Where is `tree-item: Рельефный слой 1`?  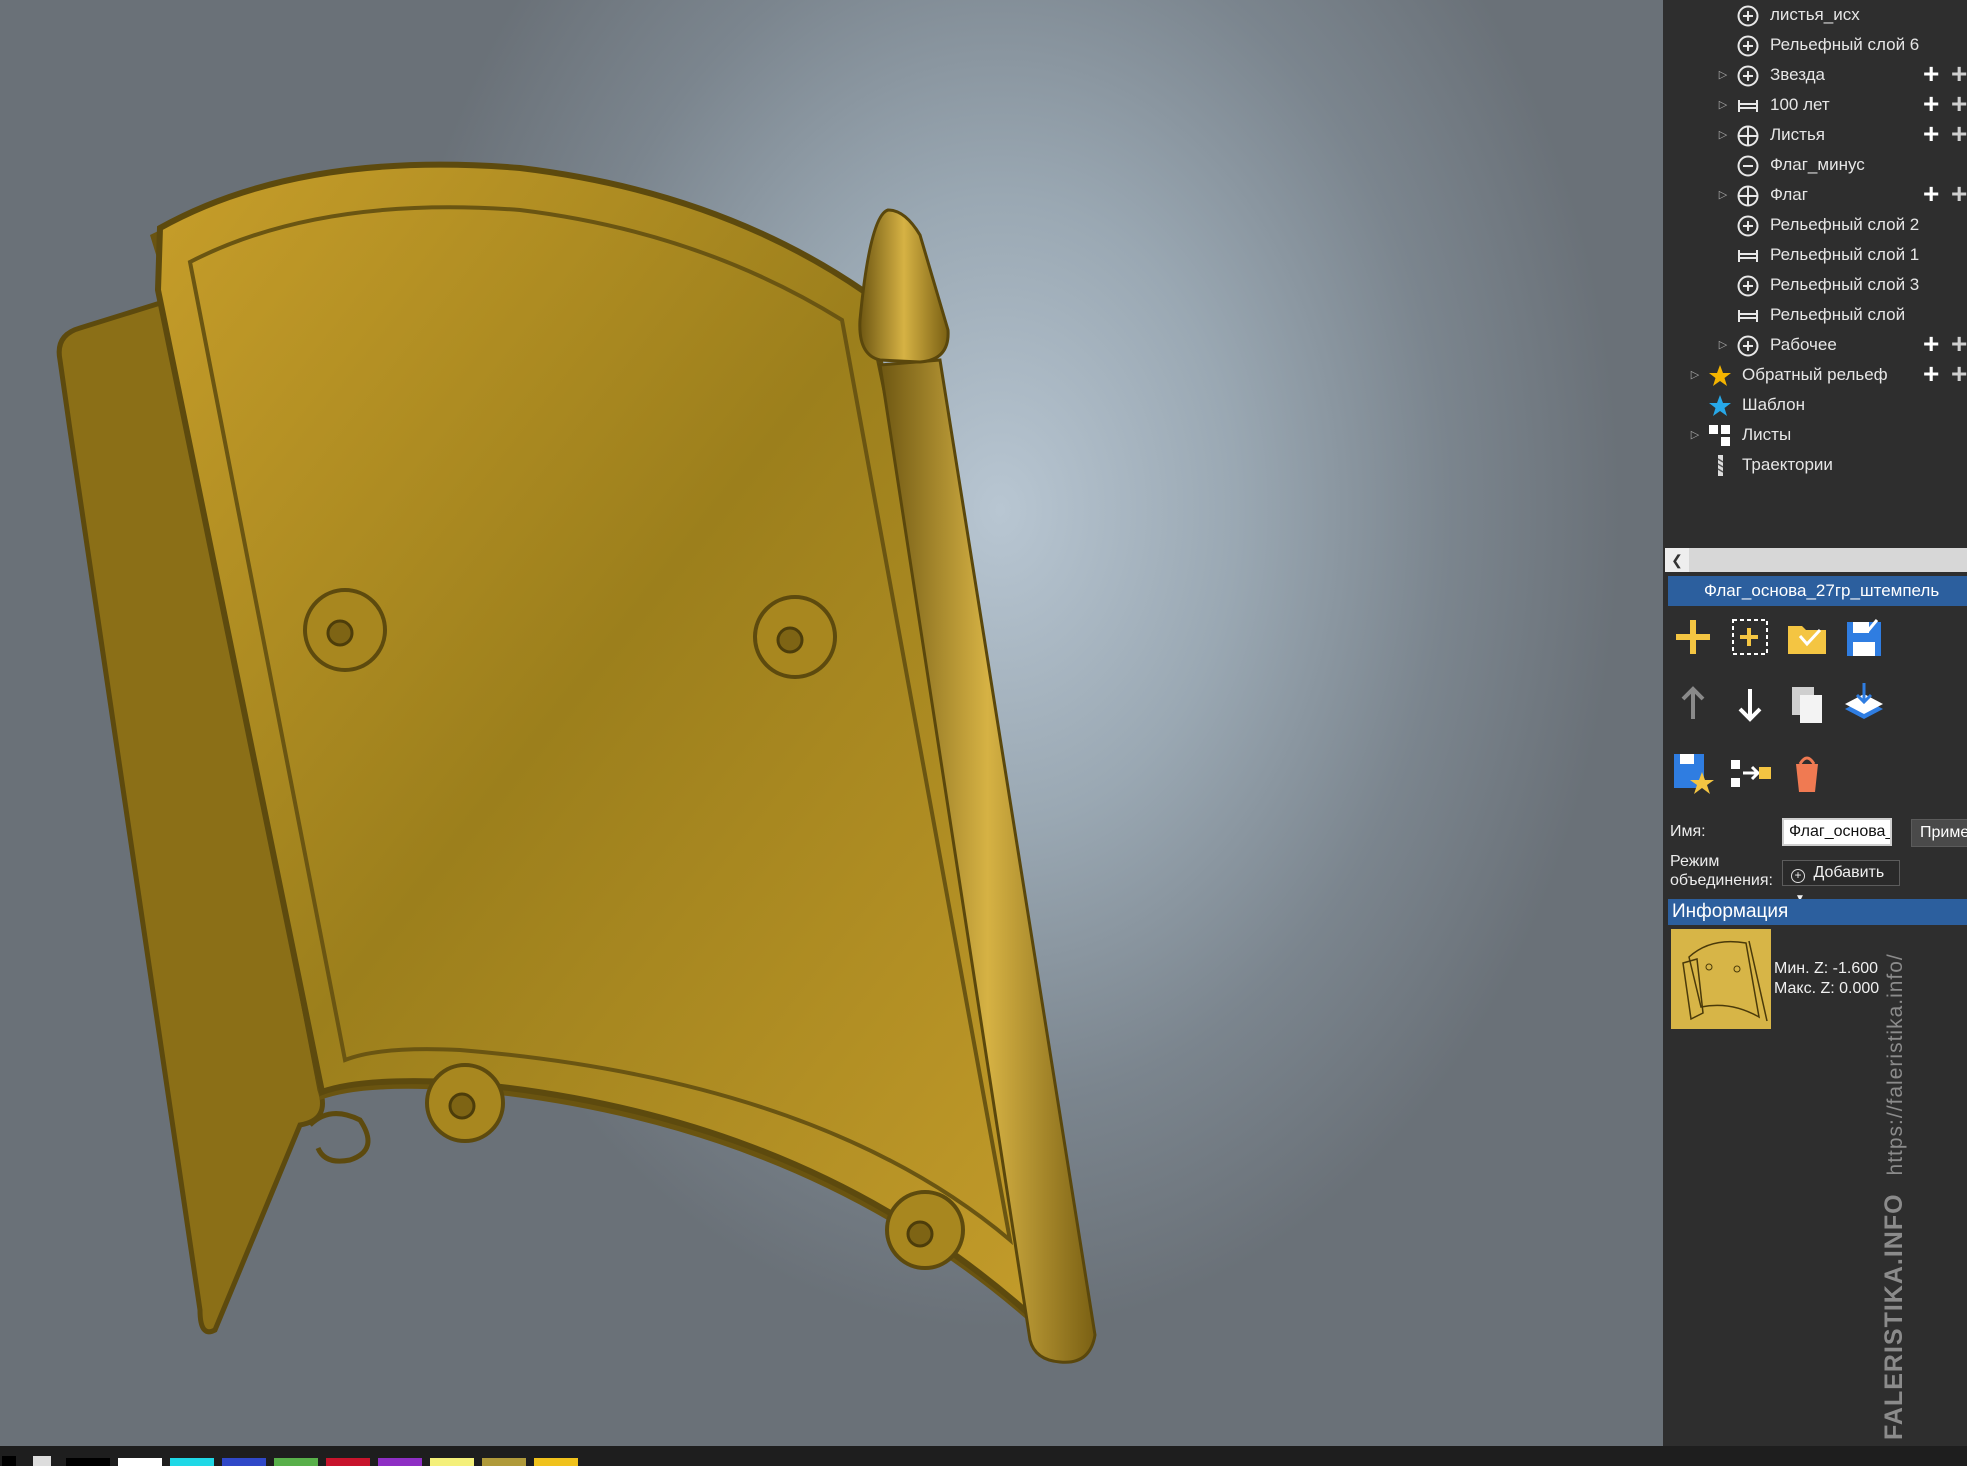 tree-item: Рельефный слой 1 is located at coordinates (1815, 255).